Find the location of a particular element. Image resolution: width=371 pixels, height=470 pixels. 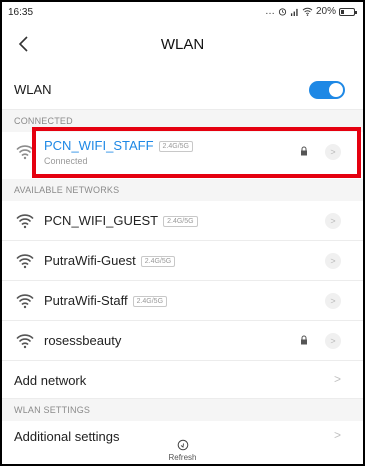

network-name: PCN_WIFI_GUEST 2.4G/5G is located at coordinates (121, 220).